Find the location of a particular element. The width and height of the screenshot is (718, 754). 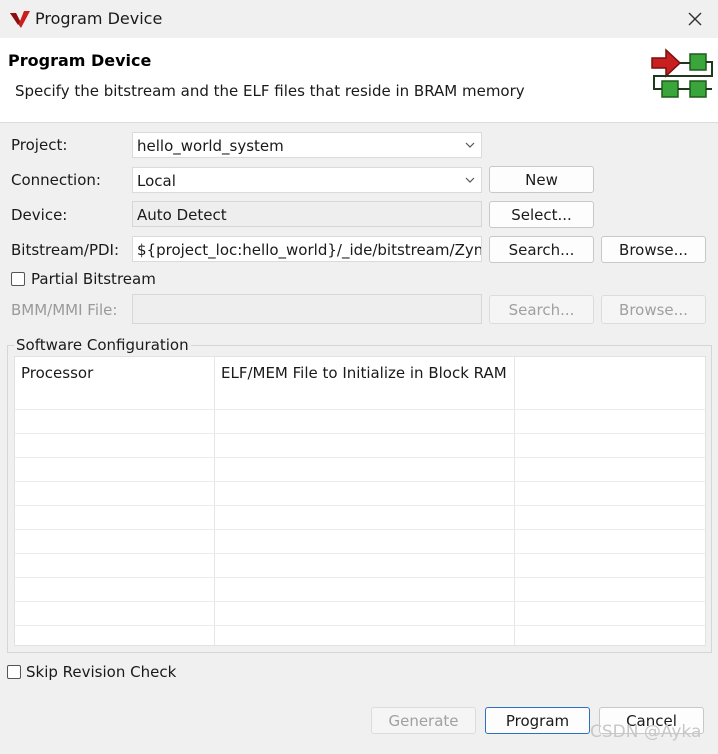

project-label: Project: is located at coordinates (39, 145).